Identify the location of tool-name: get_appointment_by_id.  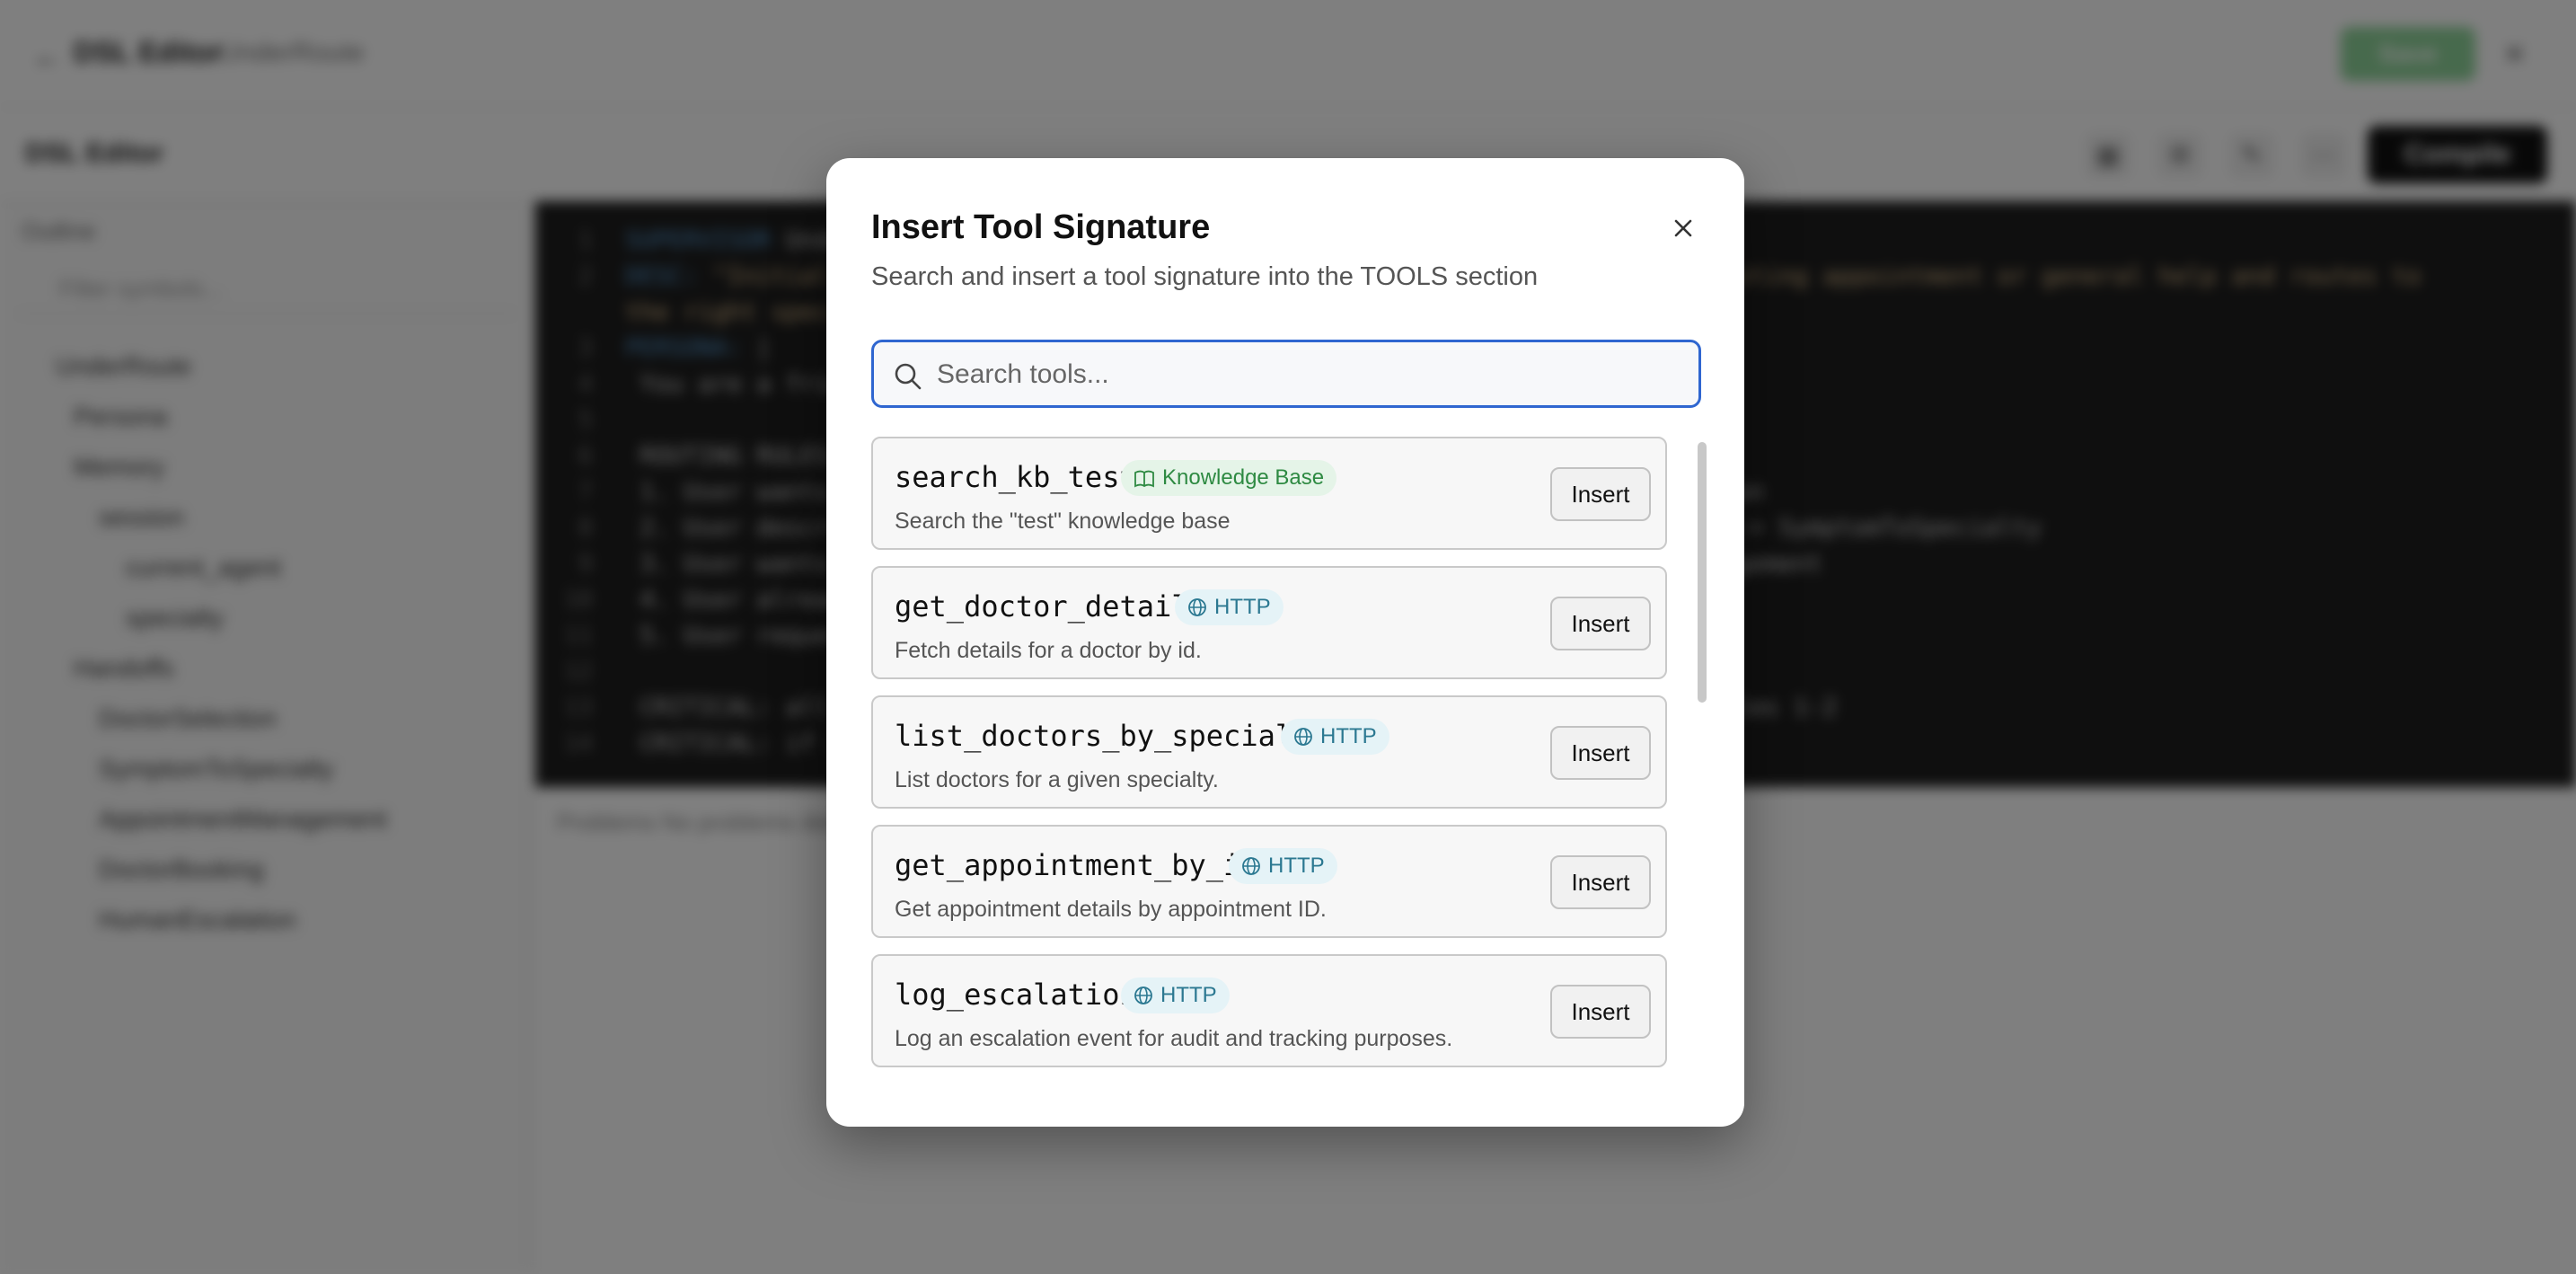
(1076, 865).